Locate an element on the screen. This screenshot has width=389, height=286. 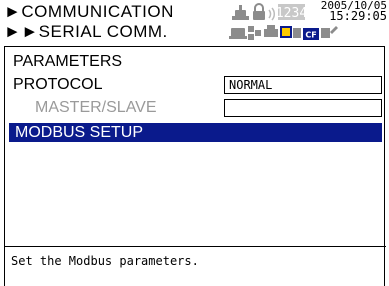
panel-title: PARAMETERS is located at coordinates (68, 61).